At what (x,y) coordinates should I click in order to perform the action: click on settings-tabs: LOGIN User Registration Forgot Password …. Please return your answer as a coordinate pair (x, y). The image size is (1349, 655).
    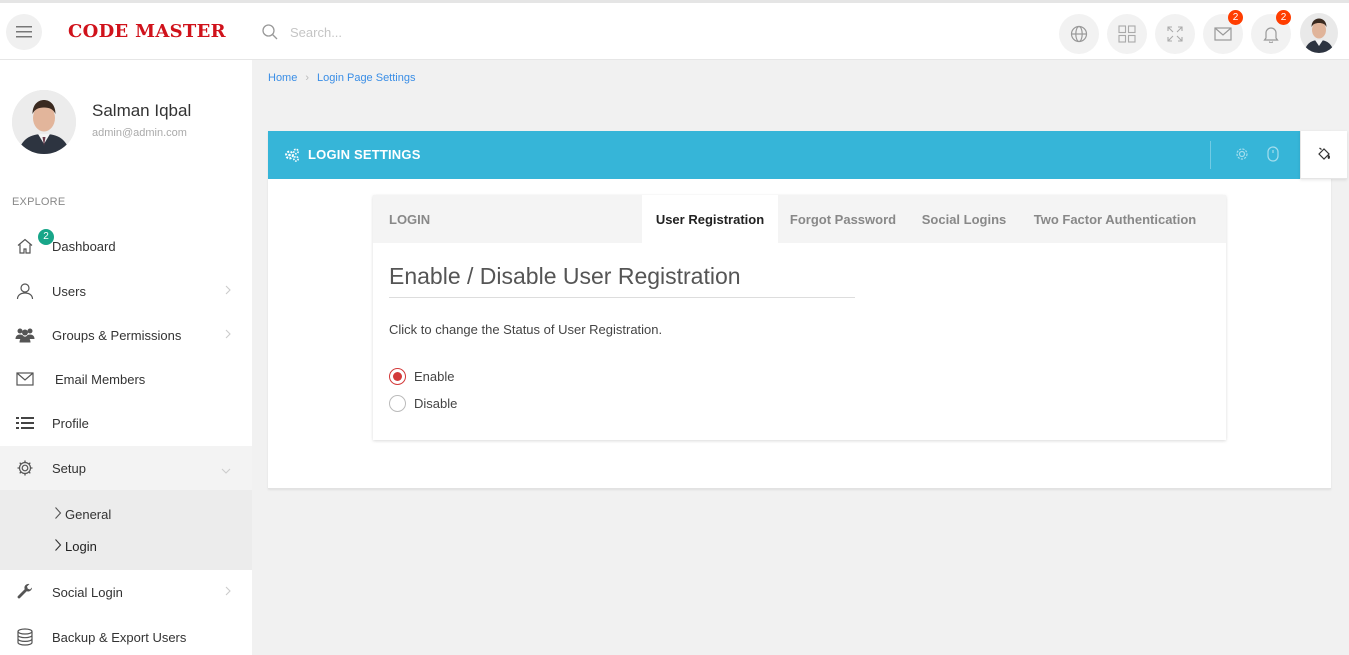
    Looking at the image, I should click on (799, 219).